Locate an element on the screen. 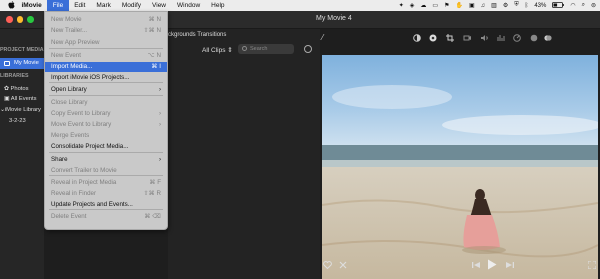 Image resolution: width=600 pixels, height=279 pixels. file-menu-item-label: Close Library is located at coordinates (69, 102).